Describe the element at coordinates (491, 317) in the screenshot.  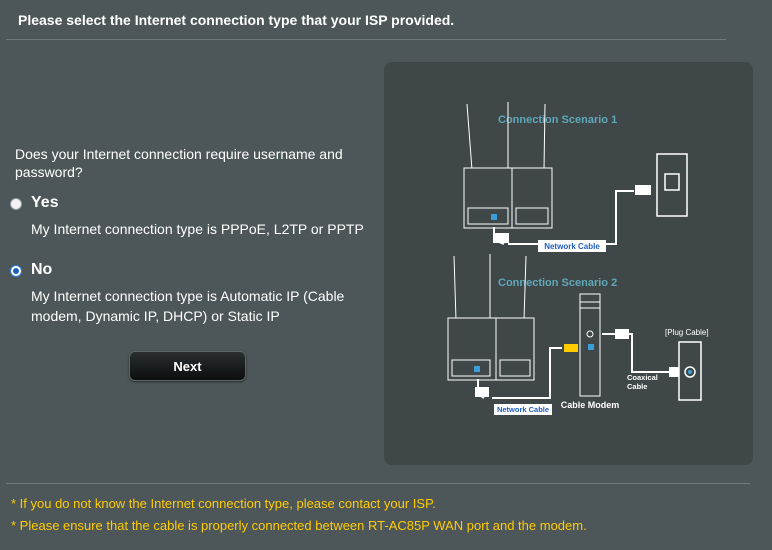
I see `router-2-icon` at that location.